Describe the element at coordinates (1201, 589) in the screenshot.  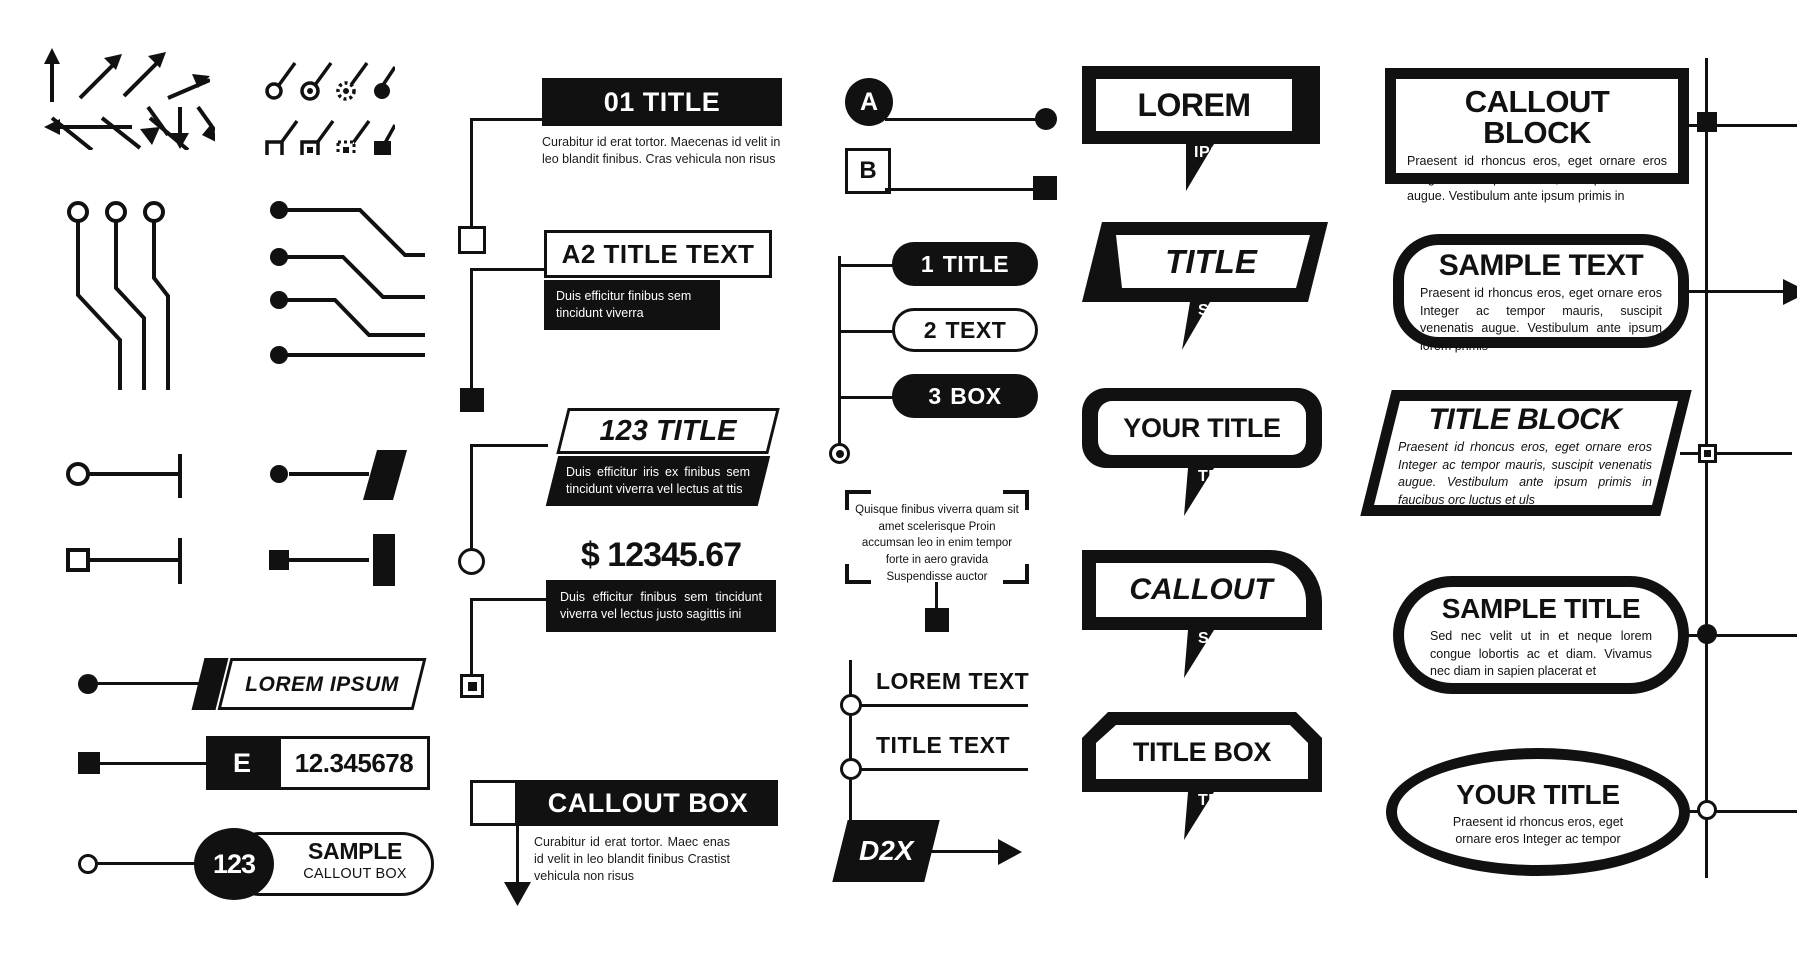
I see `bubble-title: CALLOUT` at that location.